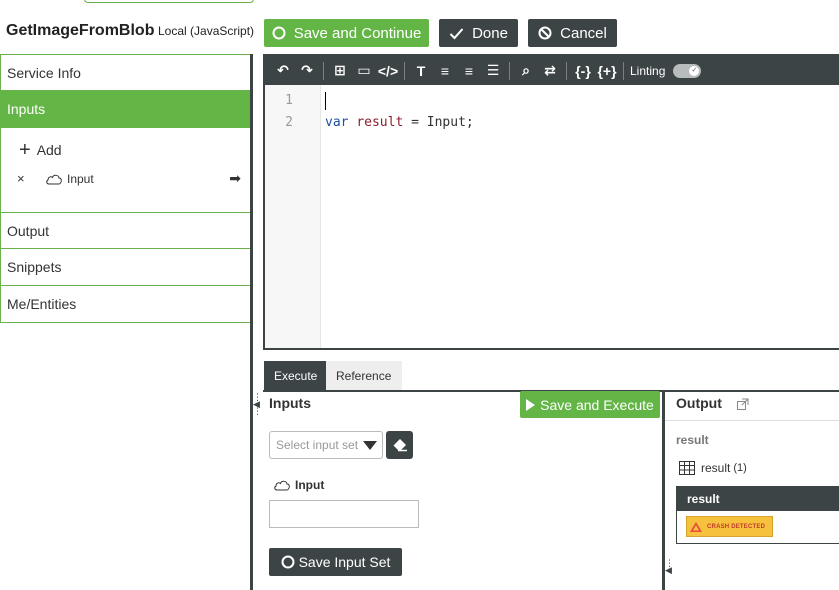 The image size is (839, 590). I want to click on add-input-label: Add, so click(49, 150).